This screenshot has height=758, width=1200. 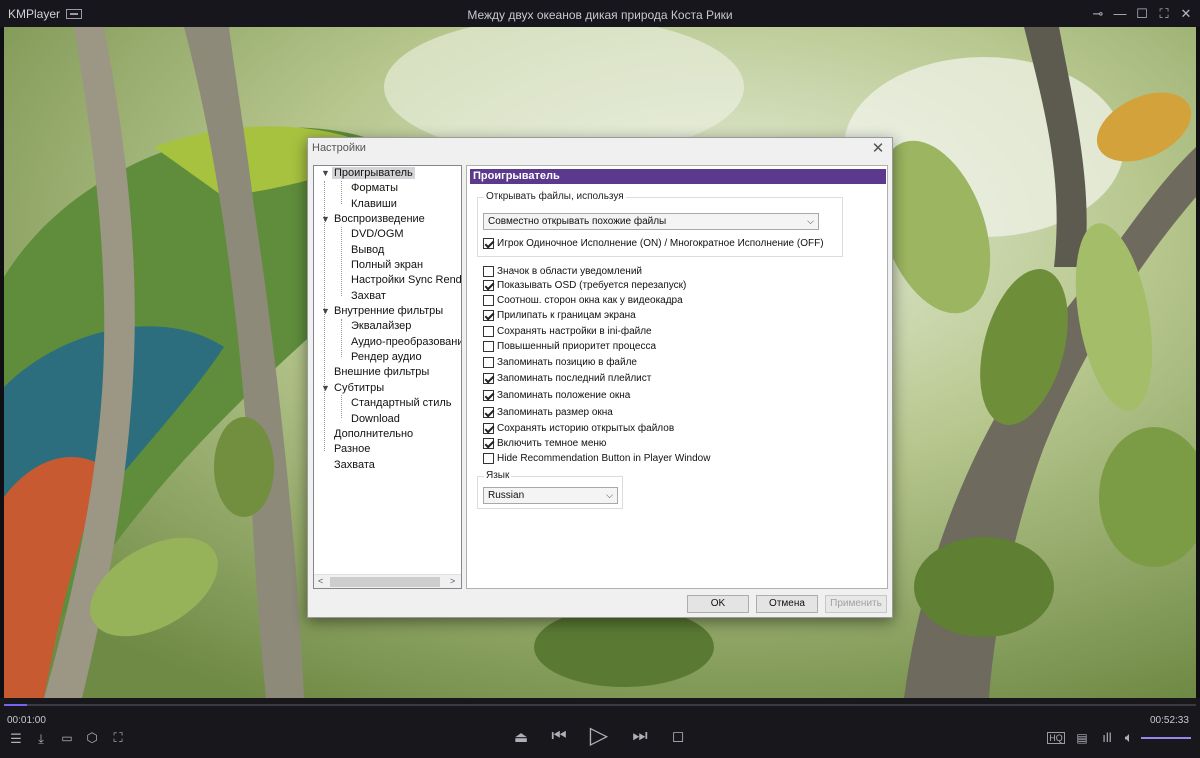 What do you see at coordinates (401, 403) in the screenshot?
I see `tree-item-standard-style: Стандартный стиль` at bounding box center [401, 403].